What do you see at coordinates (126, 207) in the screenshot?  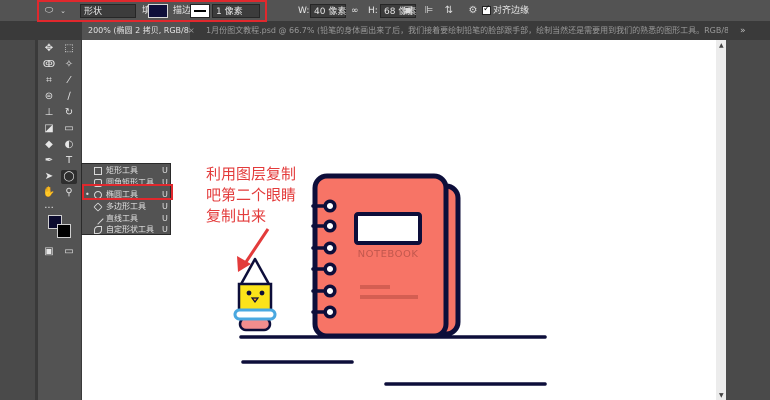 I see `flyout-item-polygon: 多边形工具 U` at bounding box center [126, 207].